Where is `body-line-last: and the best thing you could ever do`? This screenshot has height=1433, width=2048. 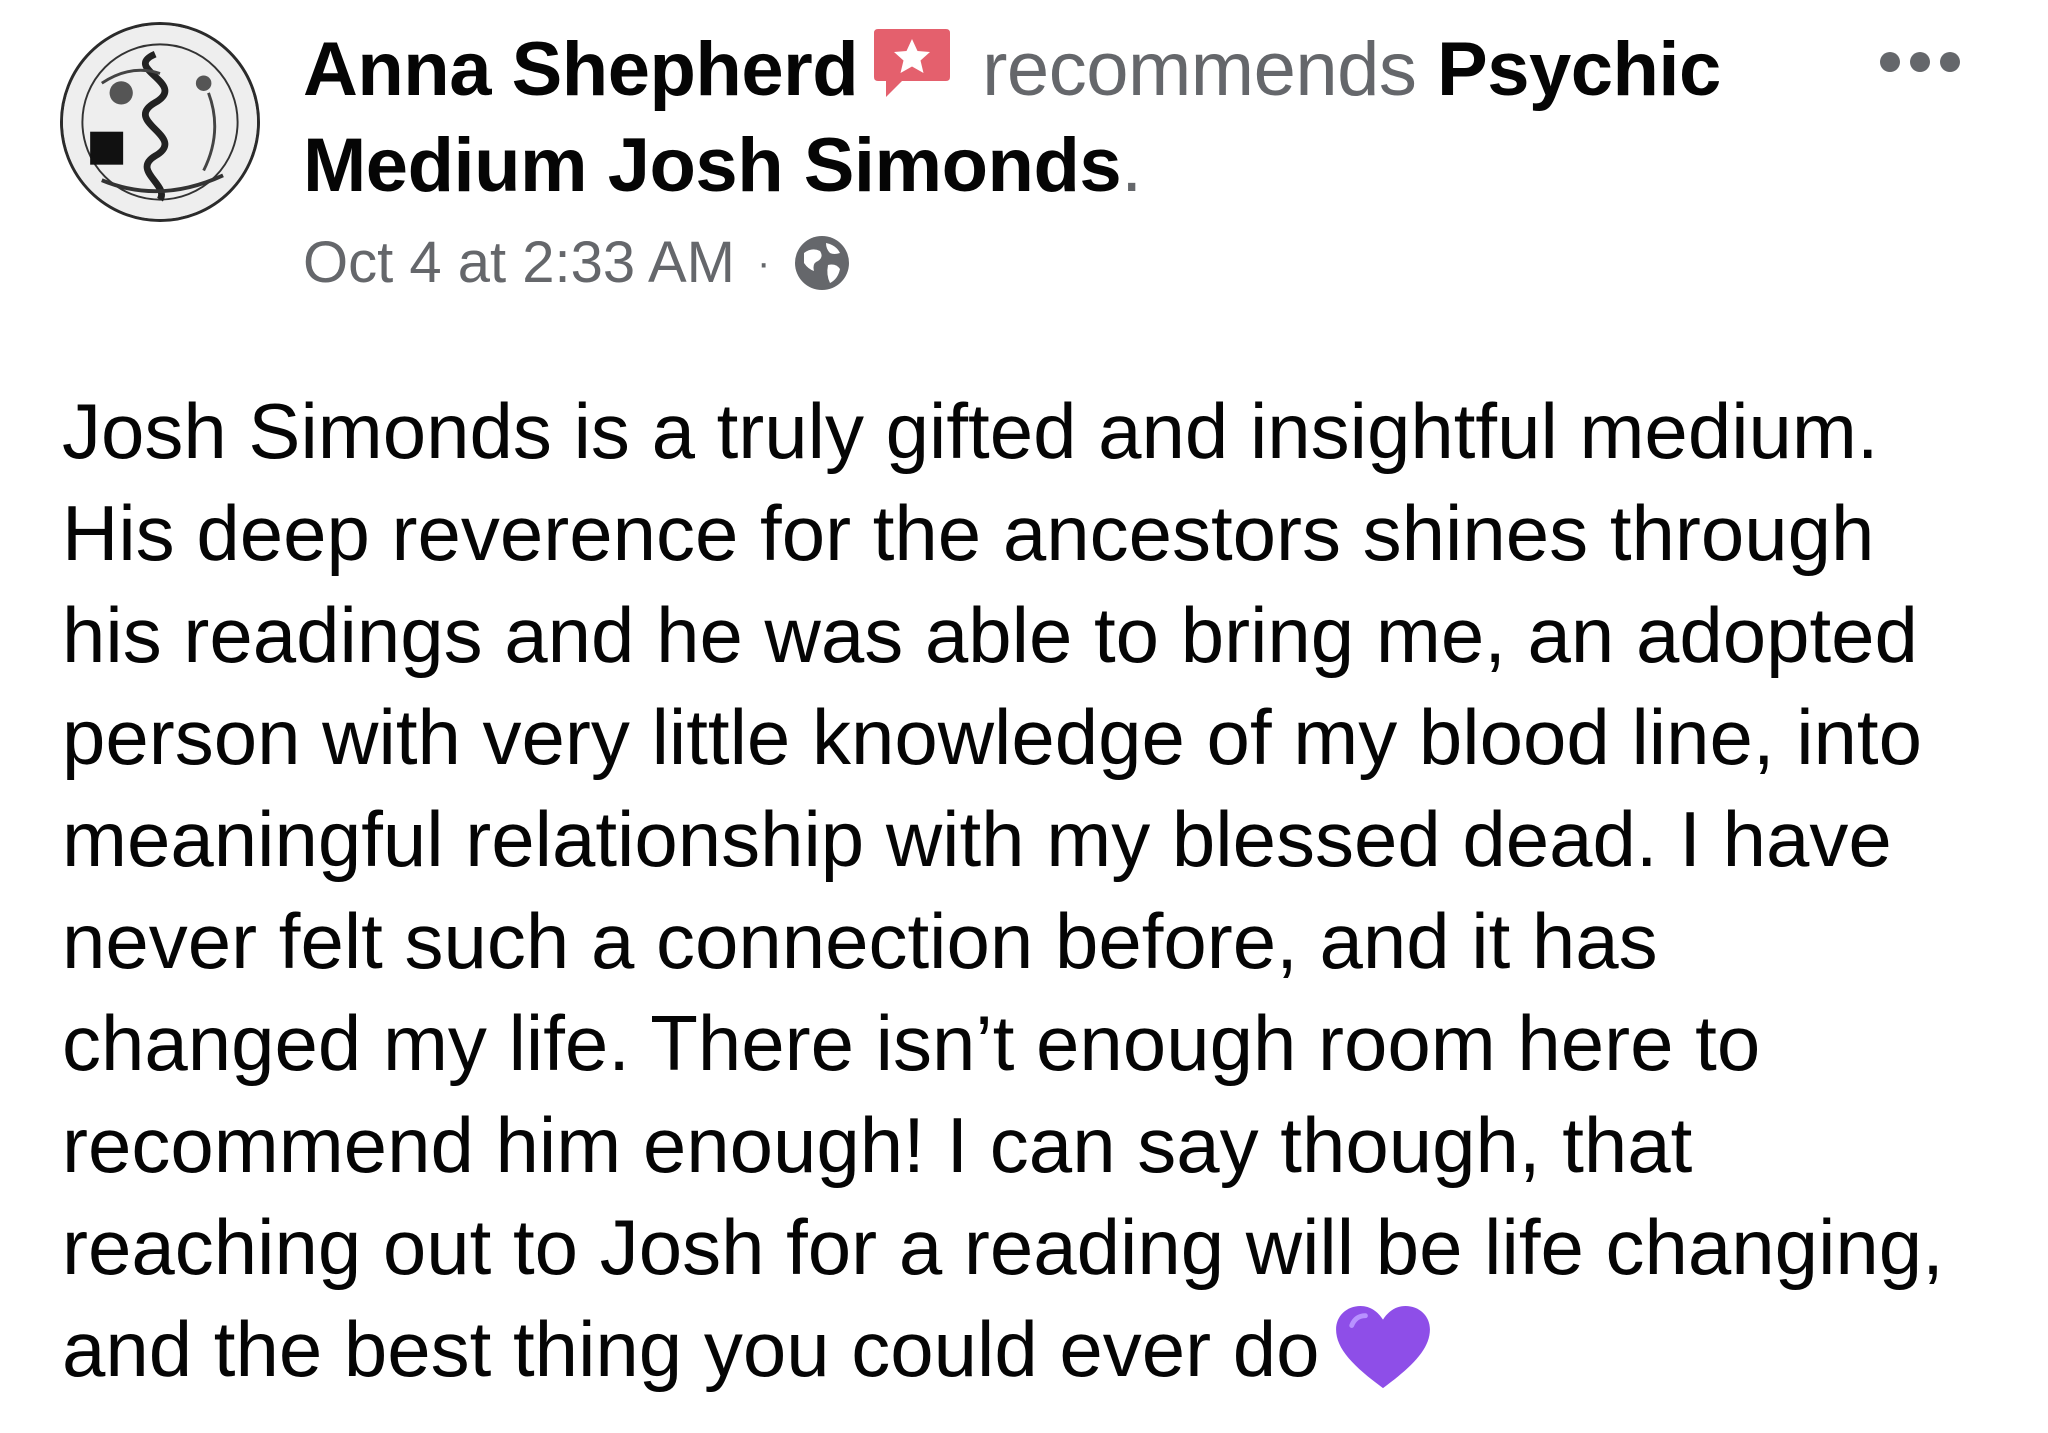
body-line-last: and the best thing you could ever do is located at coordinates (1042, 1349).